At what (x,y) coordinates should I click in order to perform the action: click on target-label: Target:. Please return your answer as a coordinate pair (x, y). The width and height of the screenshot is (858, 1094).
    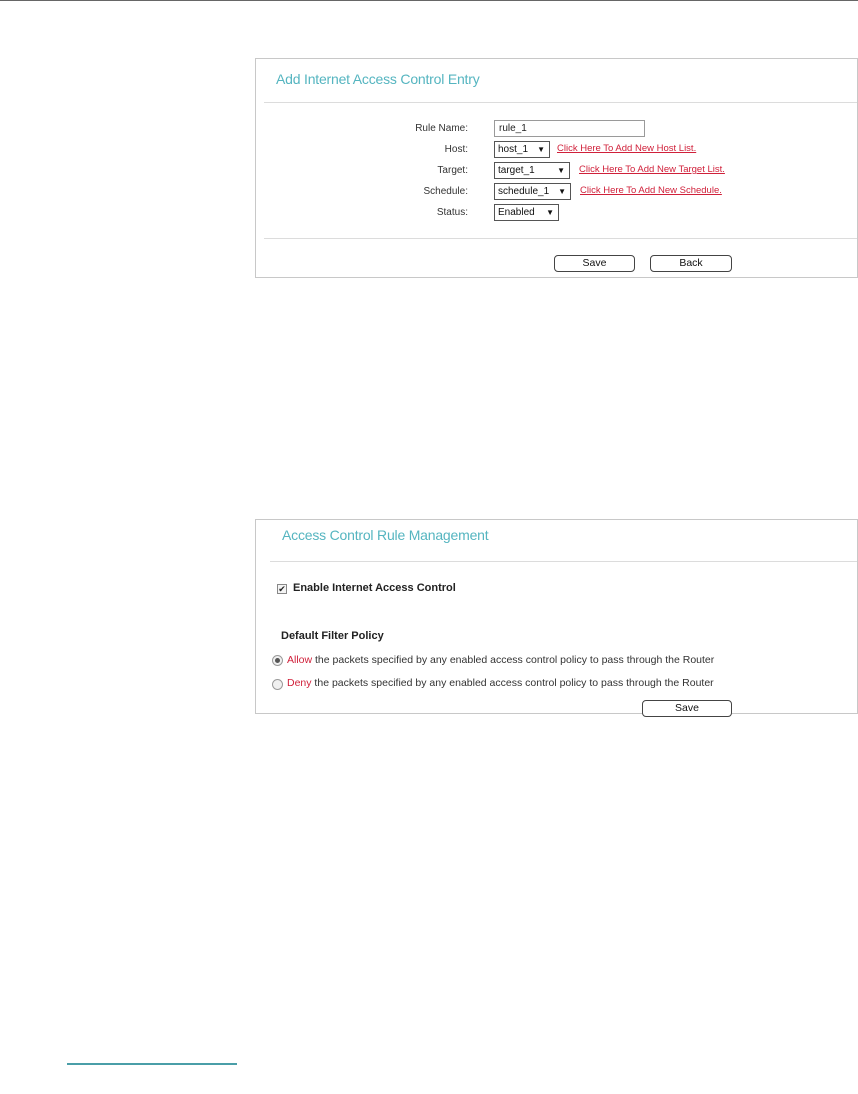
    Looking at the image, I should click on (452, 170).